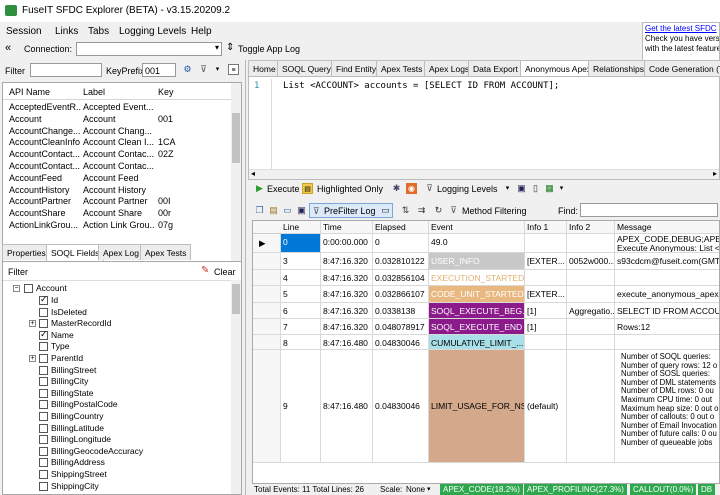 The height and width of the screenshot is (495, 720). What do you see at coordinates (495, 68) in the screenshot?
I see `tab-data-export: Data Export` at bounding box center [495, 68].